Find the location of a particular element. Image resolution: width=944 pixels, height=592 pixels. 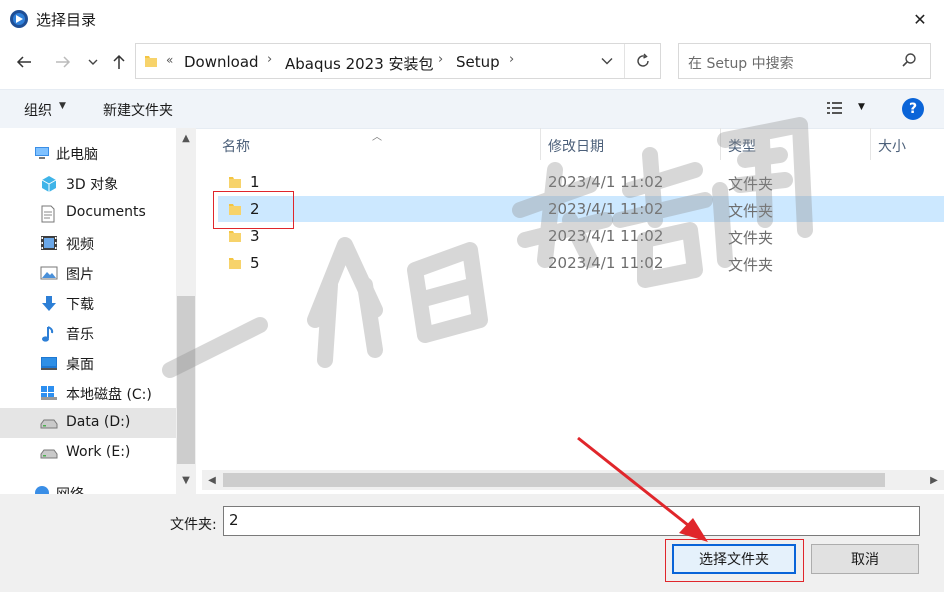

sidebar-item-drive-d: Data (D:) is located at coordinates (88, 423).